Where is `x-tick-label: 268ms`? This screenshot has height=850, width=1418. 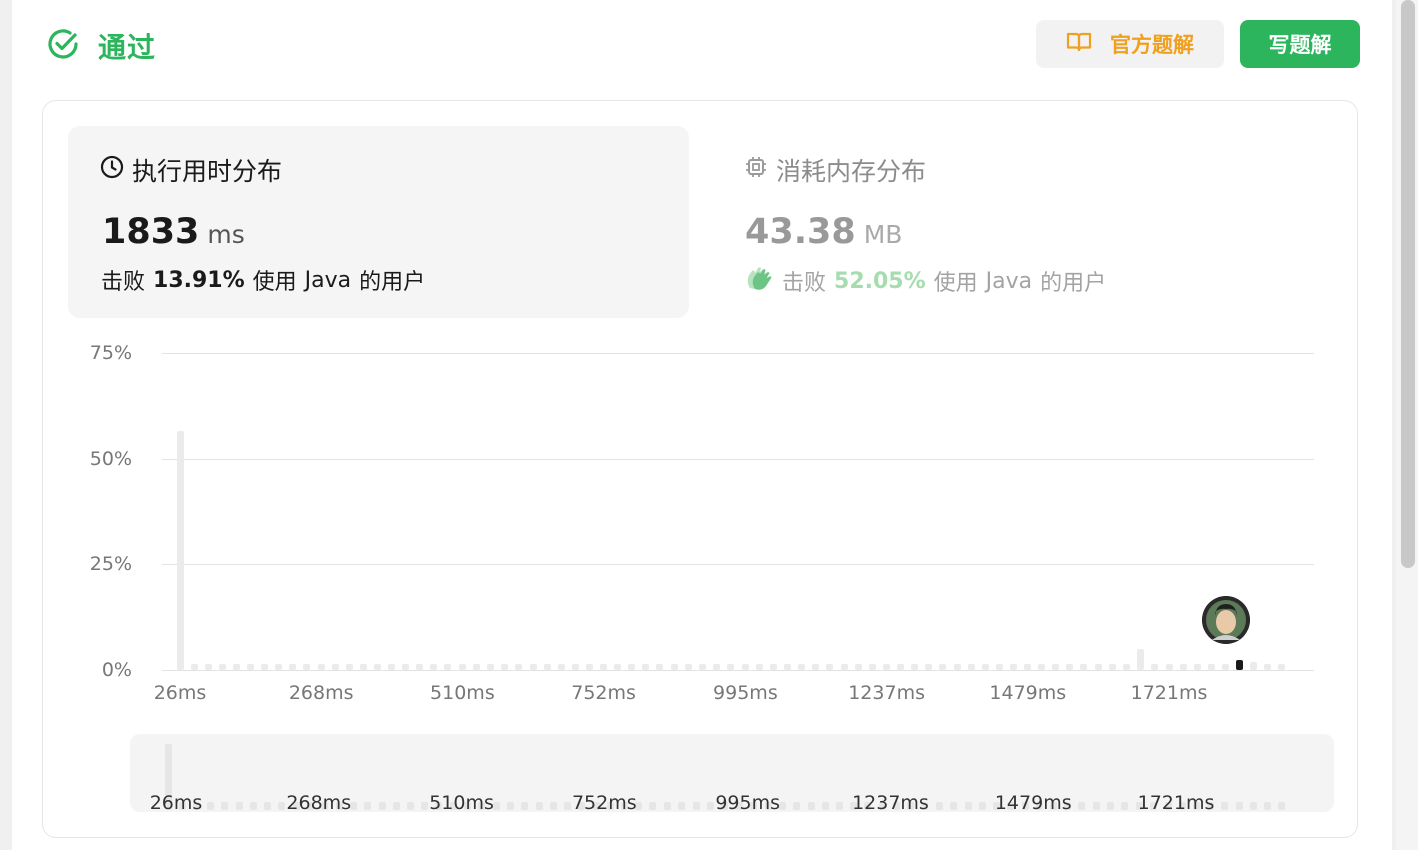
x-tick-label: 268ms is located at coordinates (321, 693).